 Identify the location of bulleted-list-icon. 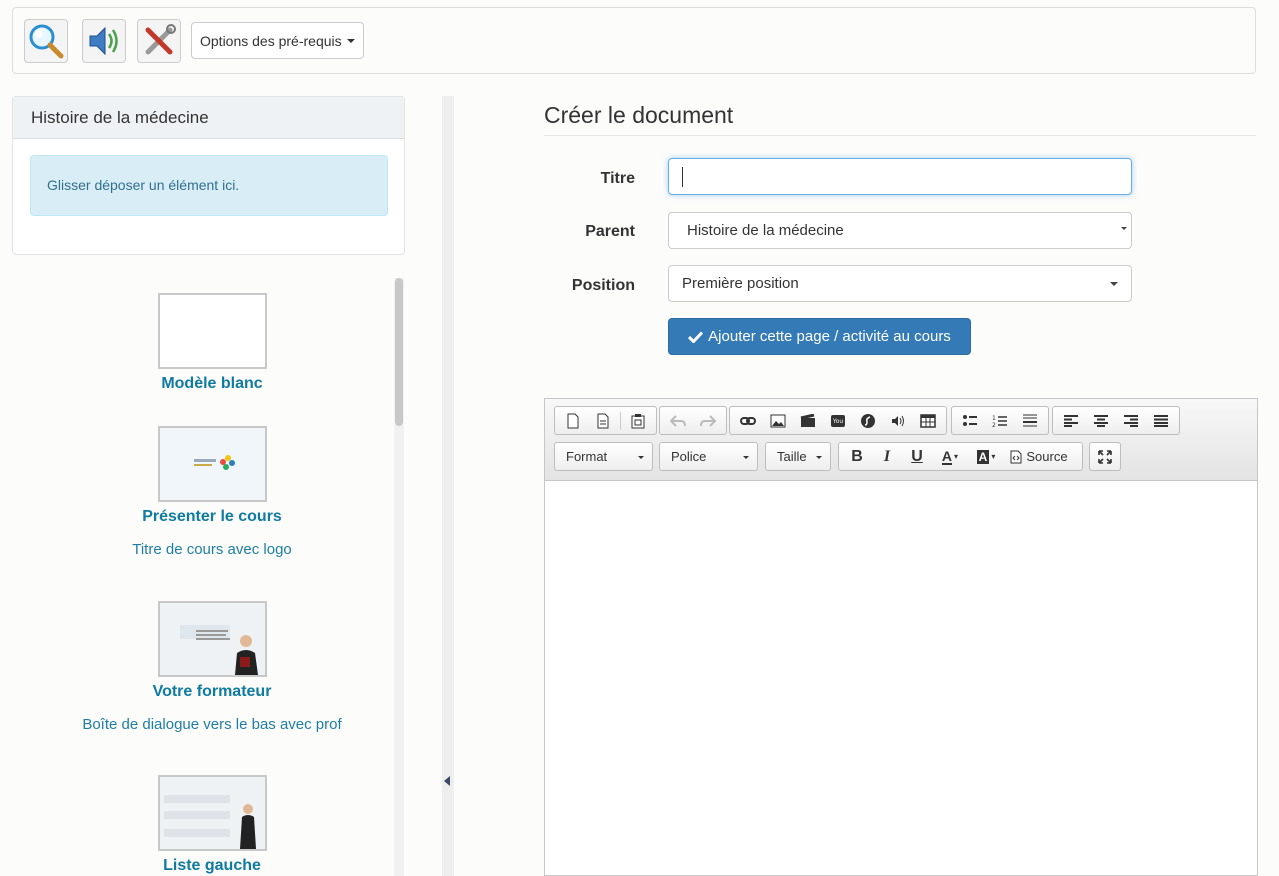
(970, 421).